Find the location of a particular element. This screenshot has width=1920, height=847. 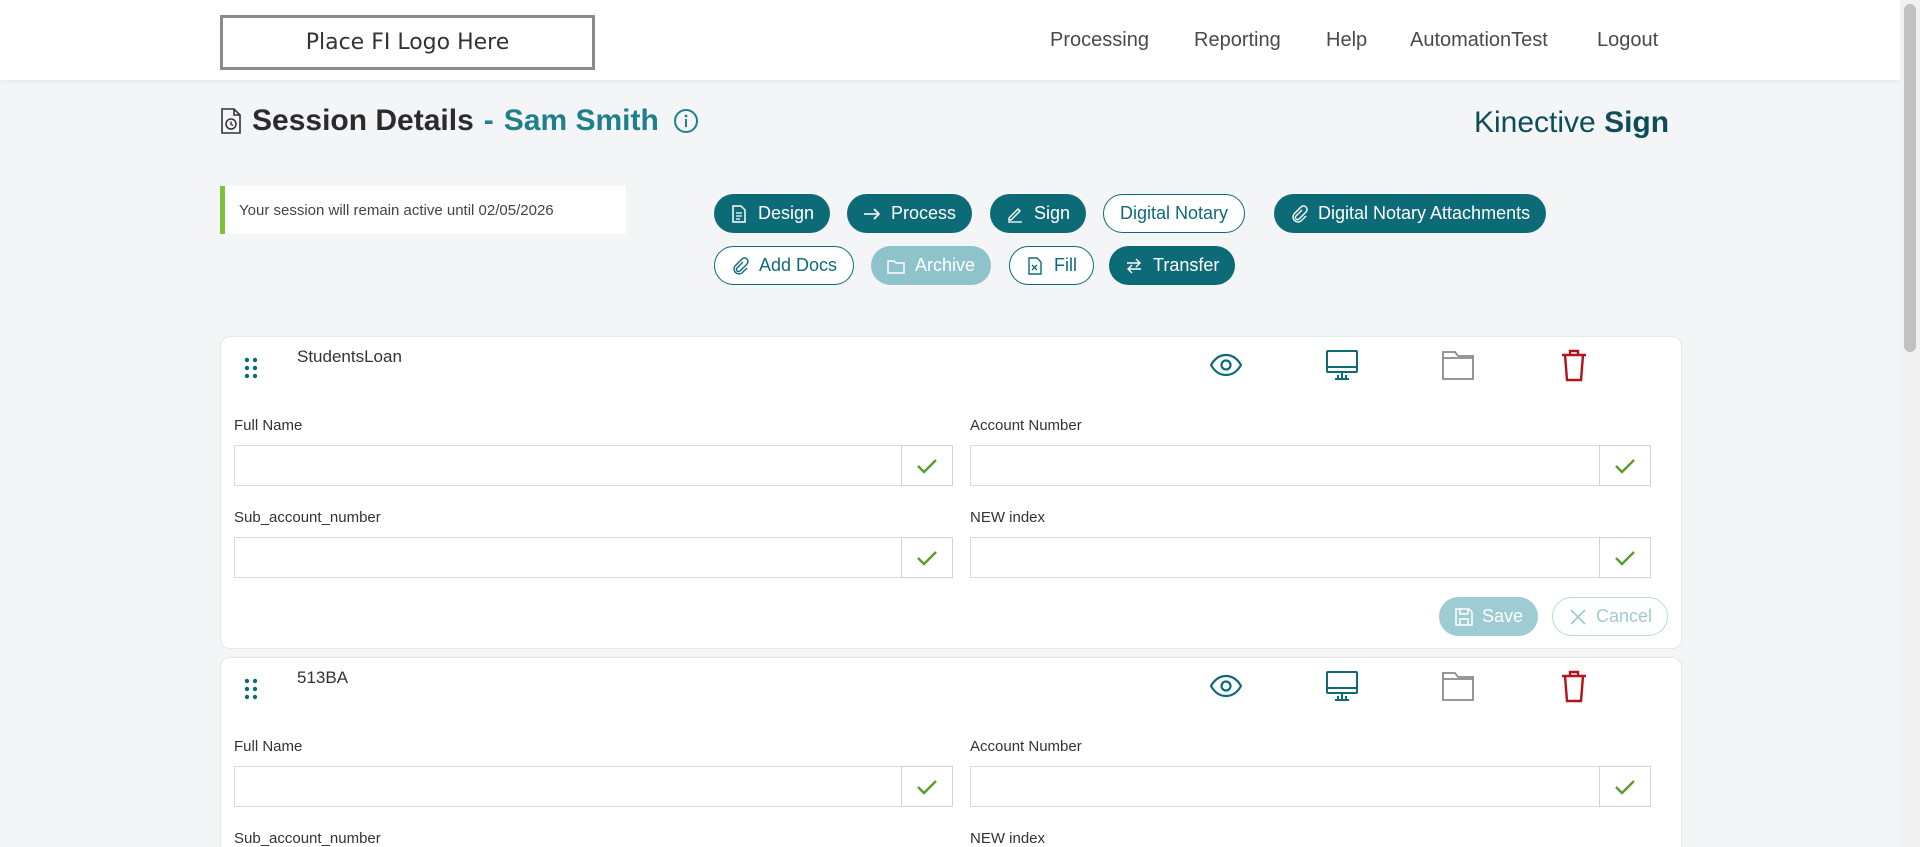

process-button-label: Process is located at coordinates (924, 213).